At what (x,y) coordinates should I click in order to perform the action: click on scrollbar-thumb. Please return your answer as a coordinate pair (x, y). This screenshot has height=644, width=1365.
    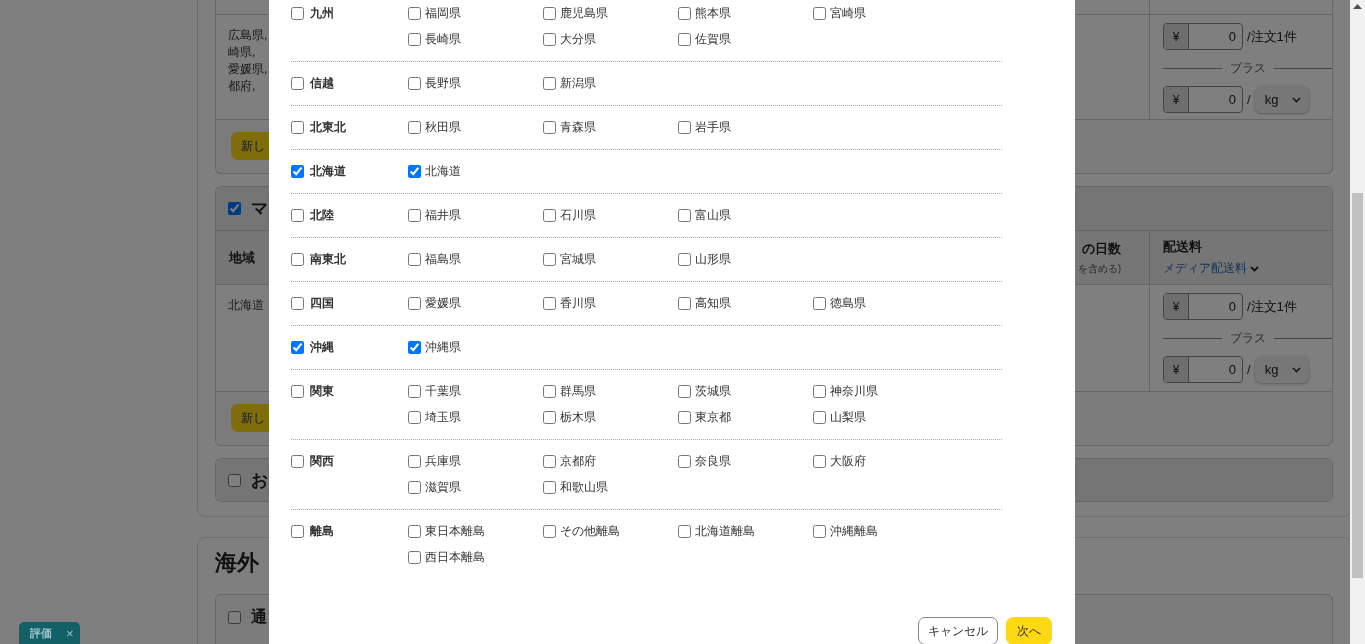
    Looking at the image, I should click on (1357, 385).